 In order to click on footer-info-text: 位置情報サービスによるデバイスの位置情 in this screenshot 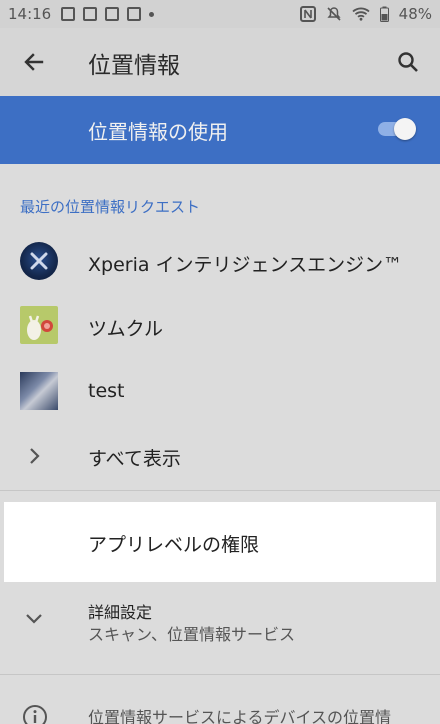, I will do `click(240, 716)`.